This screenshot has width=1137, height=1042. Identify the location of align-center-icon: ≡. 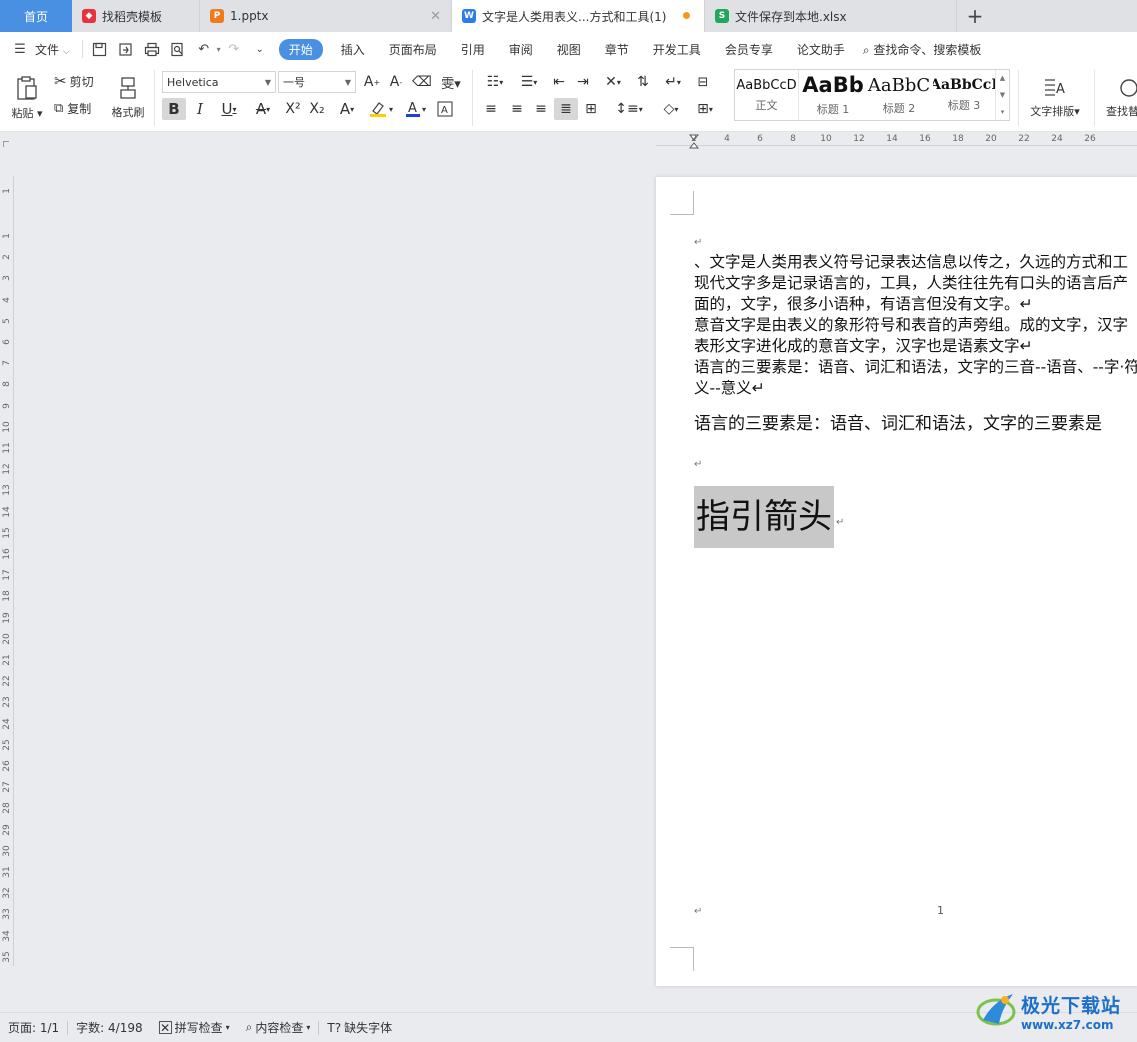
(517, 109).